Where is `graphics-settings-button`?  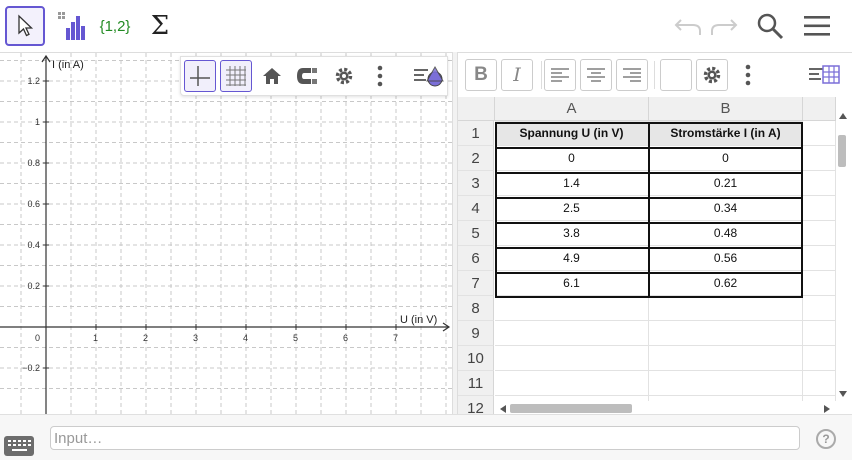
graphics-settings-button is located at coordinates (344, 76).